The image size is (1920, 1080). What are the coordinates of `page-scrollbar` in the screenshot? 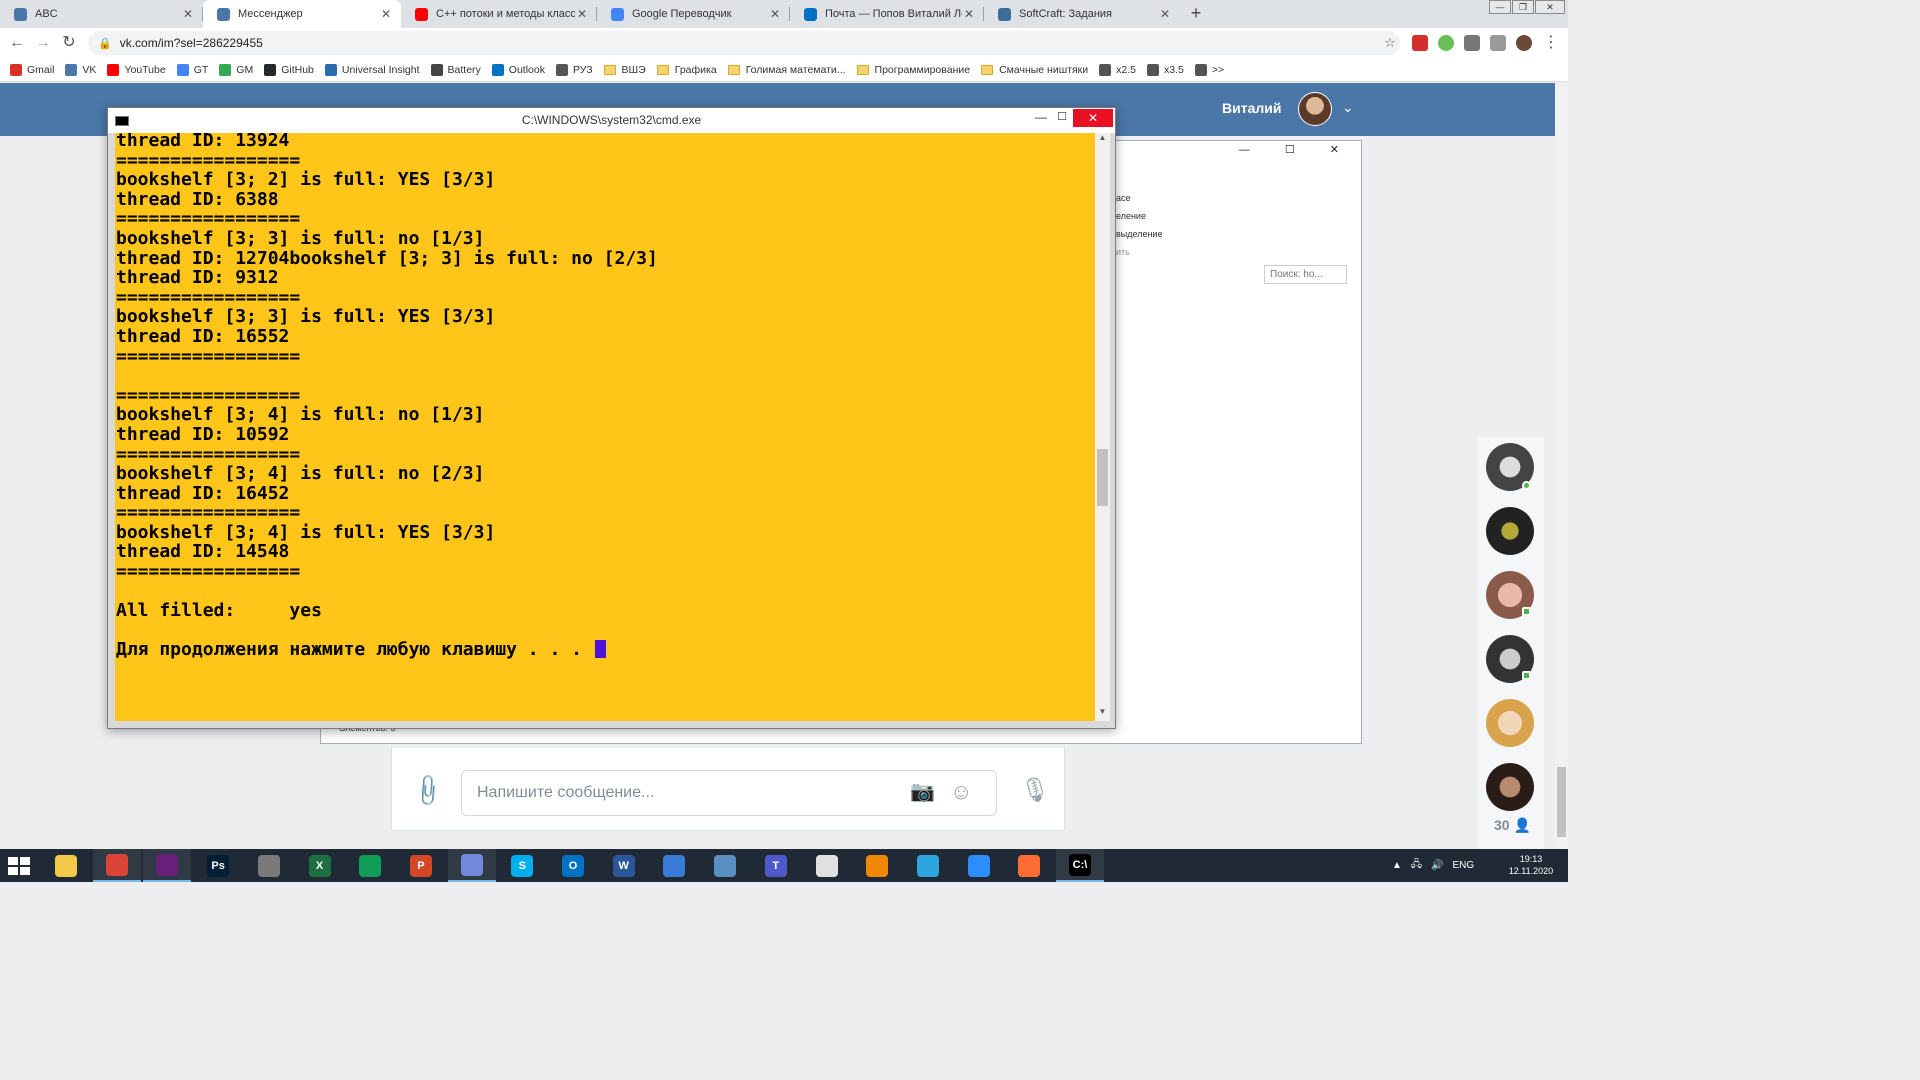 It's located at (1561, 466).